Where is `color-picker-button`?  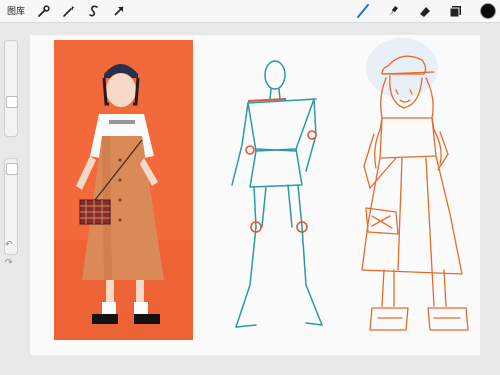 color-picker-button is located at coordinates (488, 11).